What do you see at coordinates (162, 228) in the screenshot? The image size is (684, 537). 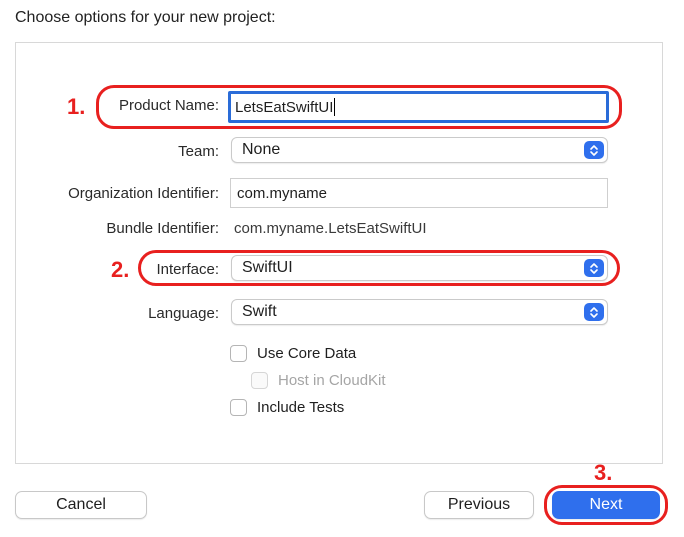 I see `bundle-identifier-label: Bundle Identifier:` at bounding box center [162, 228].